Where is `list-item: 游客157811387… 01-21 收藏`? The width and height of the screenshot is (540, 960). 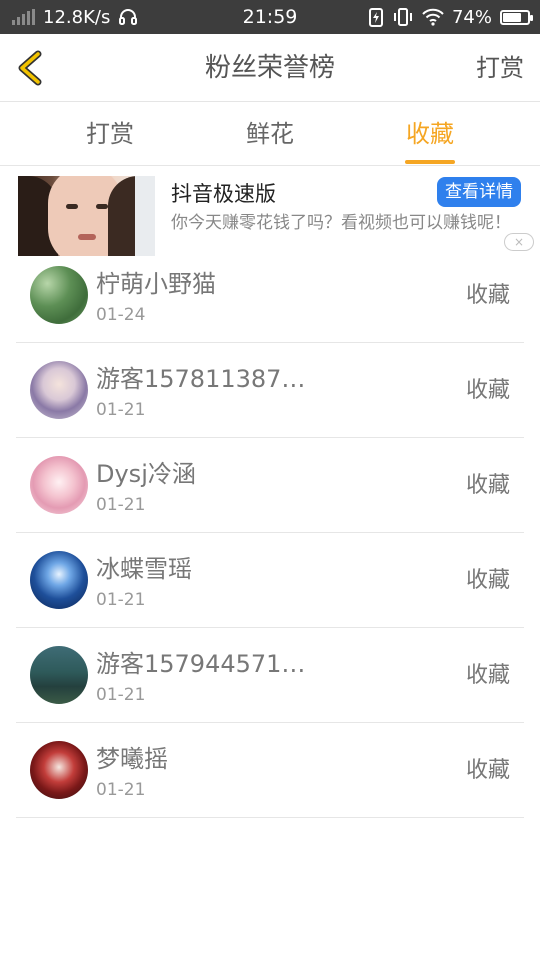 list-item: 游客157811387… 01-21 收藏 is located at coordinates (270, 390).